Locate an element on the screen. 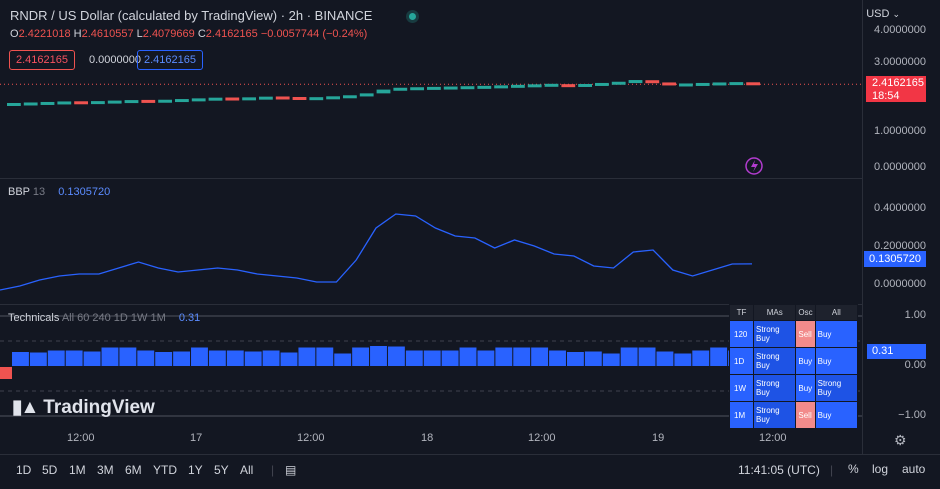  tradingview-logo-icon: ▮▲ is located at coordinates (25, 407).